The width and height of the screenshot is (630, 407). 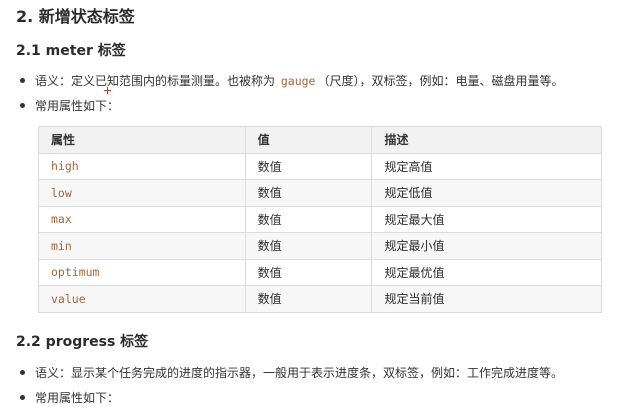 What do you see at coordinates (486, 246) in the screenshot?
I see `table-cell-desc: 规定最小值` at bounding box center [486, 246].